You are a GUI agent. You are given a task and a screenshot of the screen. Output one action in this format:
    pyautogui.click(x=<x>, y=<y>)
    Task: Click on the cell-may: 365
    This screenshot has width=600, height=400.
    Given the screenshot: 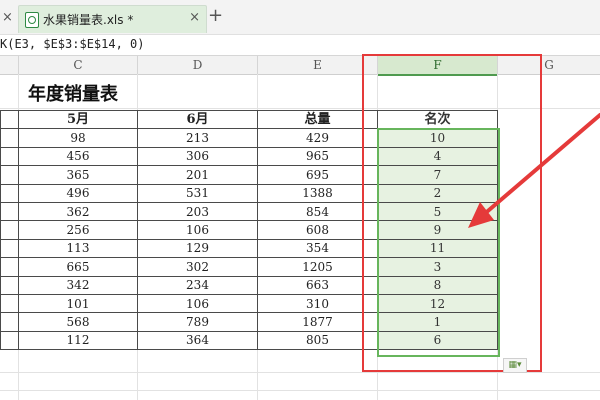 What is the action you would take?
    pyautogui.click(x=78, y=175)
    